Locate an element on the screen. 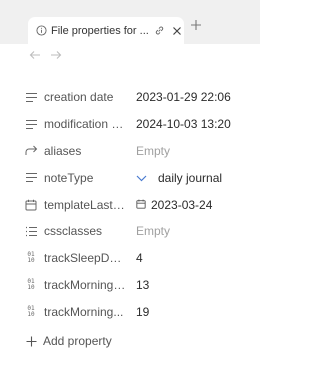  new-tab-button is located at coordinates (196, 27).